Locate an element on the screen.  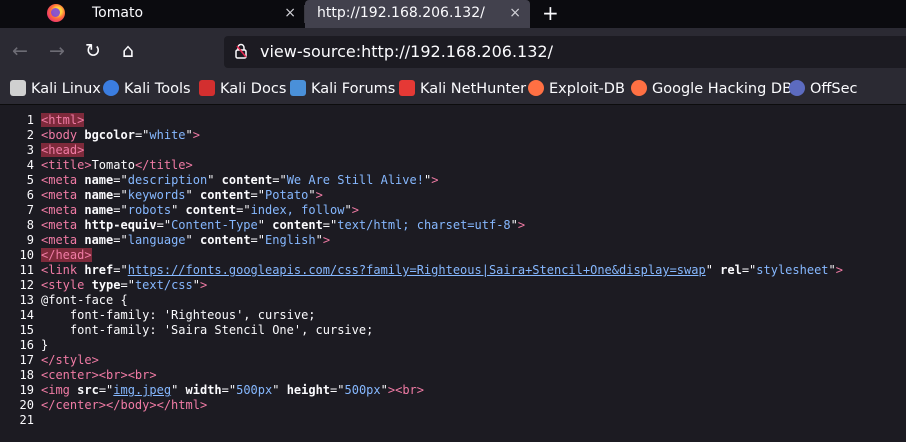
line-code: <title>Tomato</title> is located at coordinates (117, 165).